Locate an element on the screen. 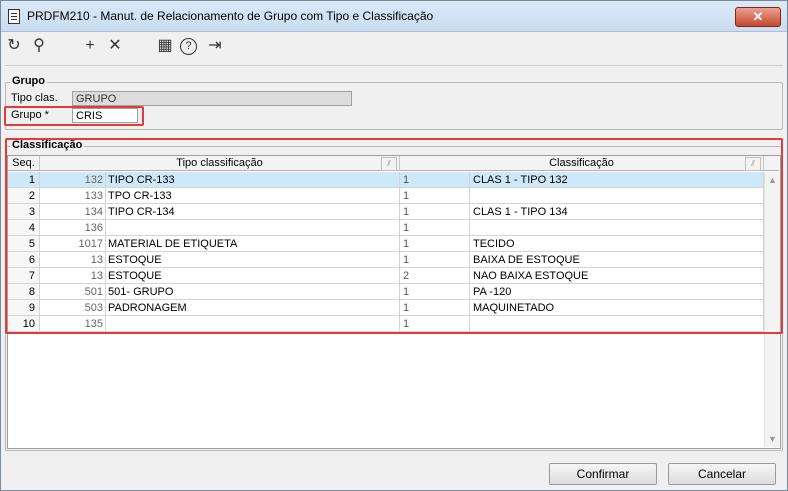 Image resolution: width=788 pixels, height=491 pixels. exit-icon: ⇥ is located at coordinates (215, 46).